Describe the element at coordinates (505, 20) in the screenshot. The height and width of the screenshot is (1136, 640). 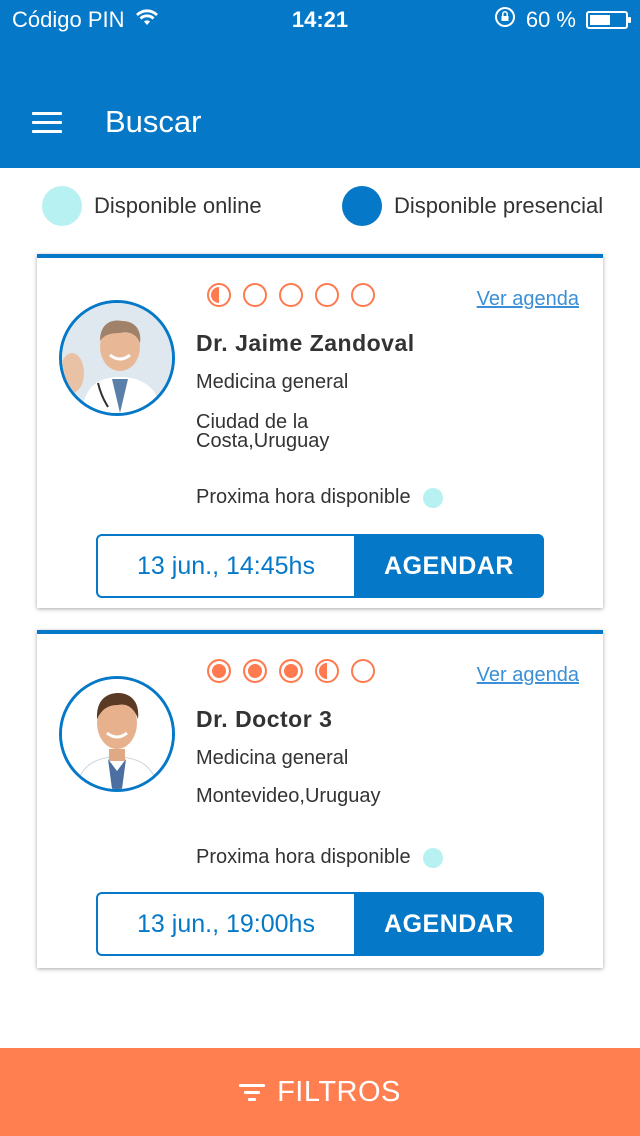
I see `rotation-lock-icon` at that location.